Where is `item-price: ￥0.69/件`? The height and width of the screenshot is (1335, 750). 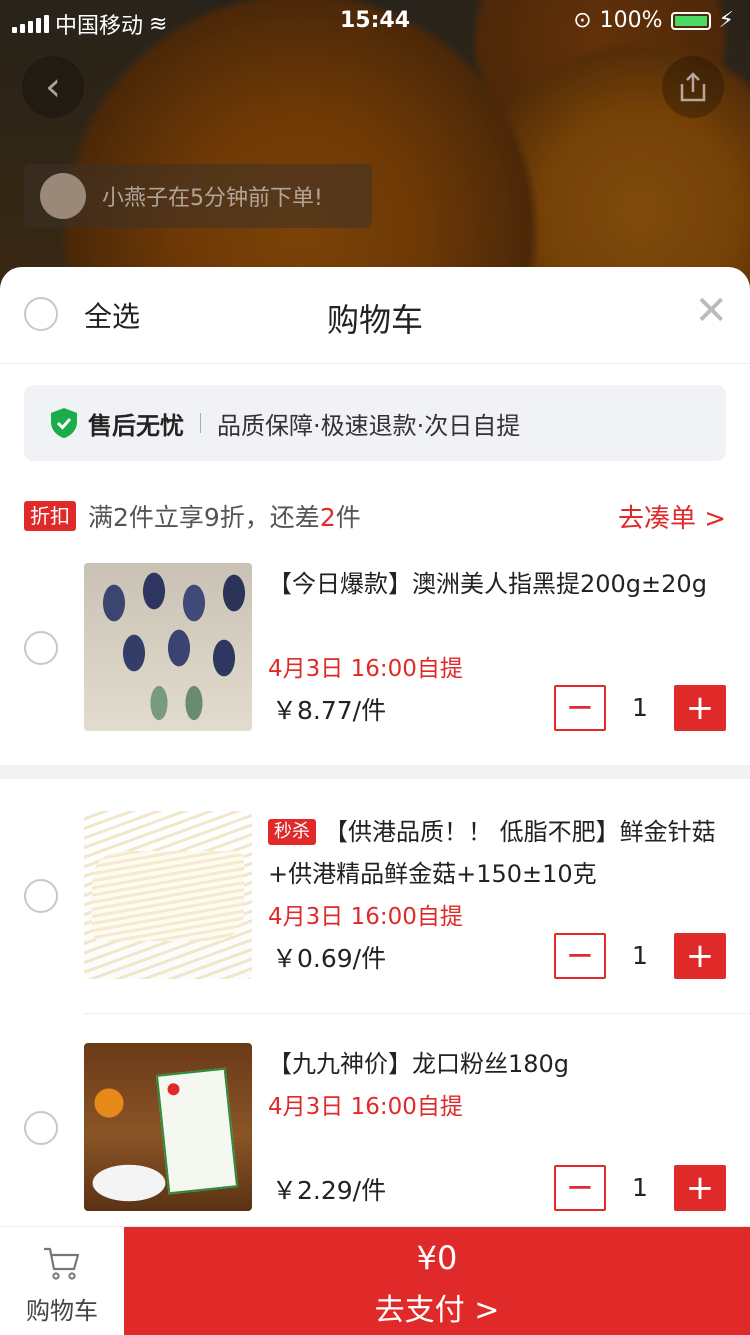 item-price: ￥0.69/件 is located at coordinates (329, 958).